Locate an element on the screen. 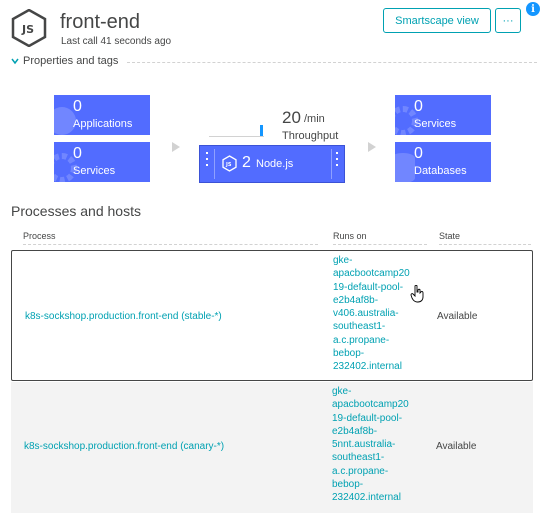 Image resolution: width=541 pixels, height=523 pixels. column-header-process: Process is located at coordinates (170, 238).